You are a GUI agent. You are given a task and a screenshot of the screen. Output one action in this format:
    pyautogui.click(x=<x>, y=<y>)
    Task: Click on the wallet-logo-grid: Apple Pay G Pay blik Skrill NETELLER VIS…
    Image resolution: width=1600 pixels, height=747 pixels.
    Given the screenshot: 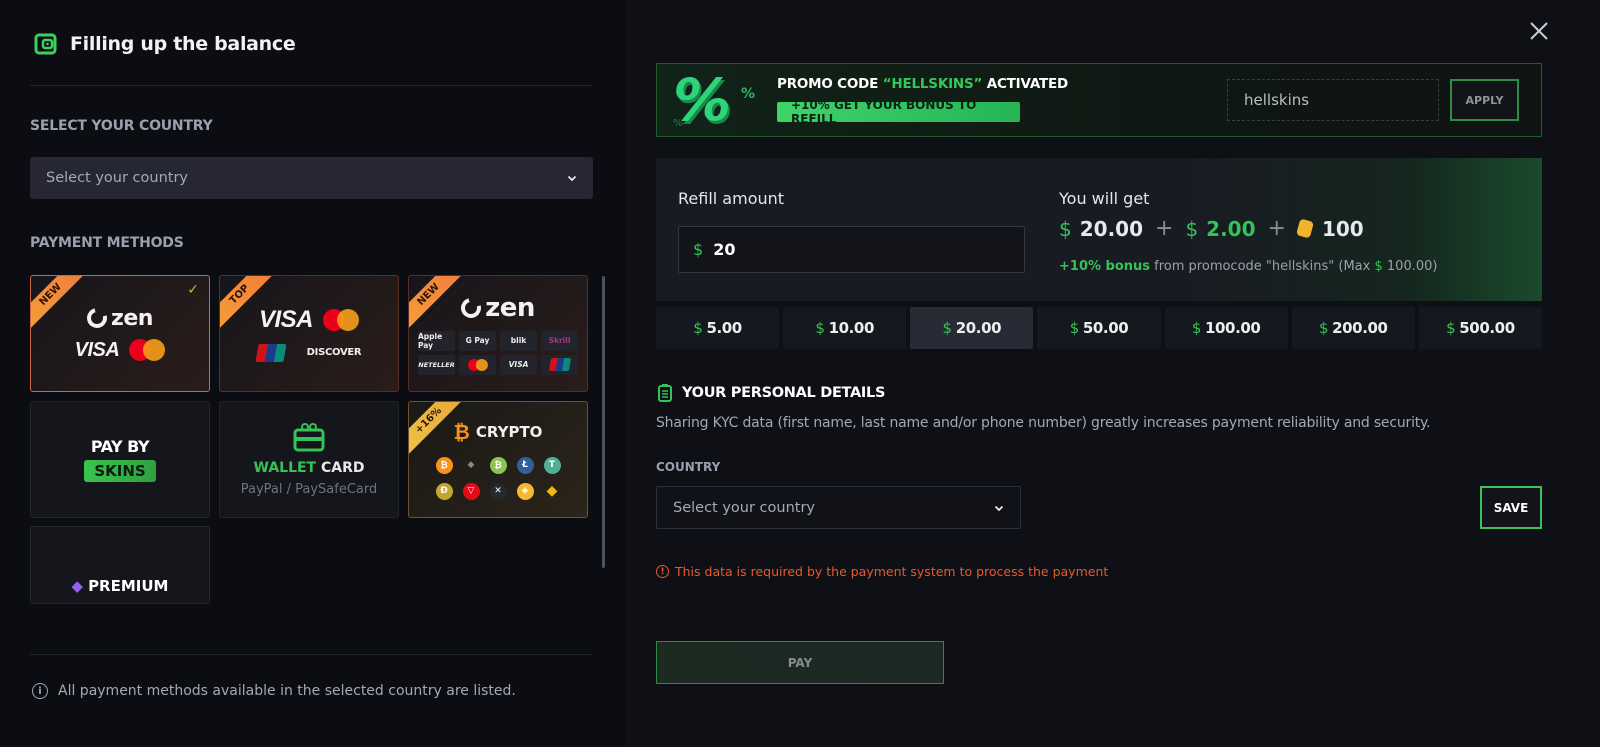 What is the action you would take?
    pyautogui.click(x=498, y=352)
    